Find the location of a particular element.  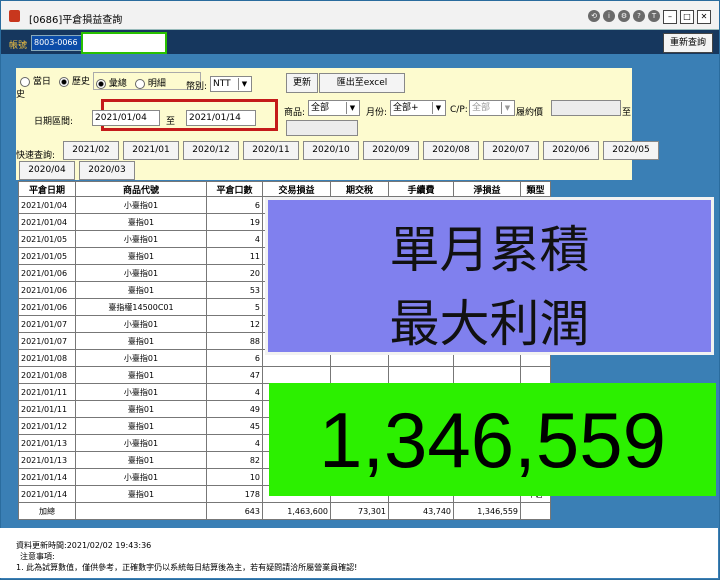

account-select: 8003-0066 is located at coordinates (57, 43).